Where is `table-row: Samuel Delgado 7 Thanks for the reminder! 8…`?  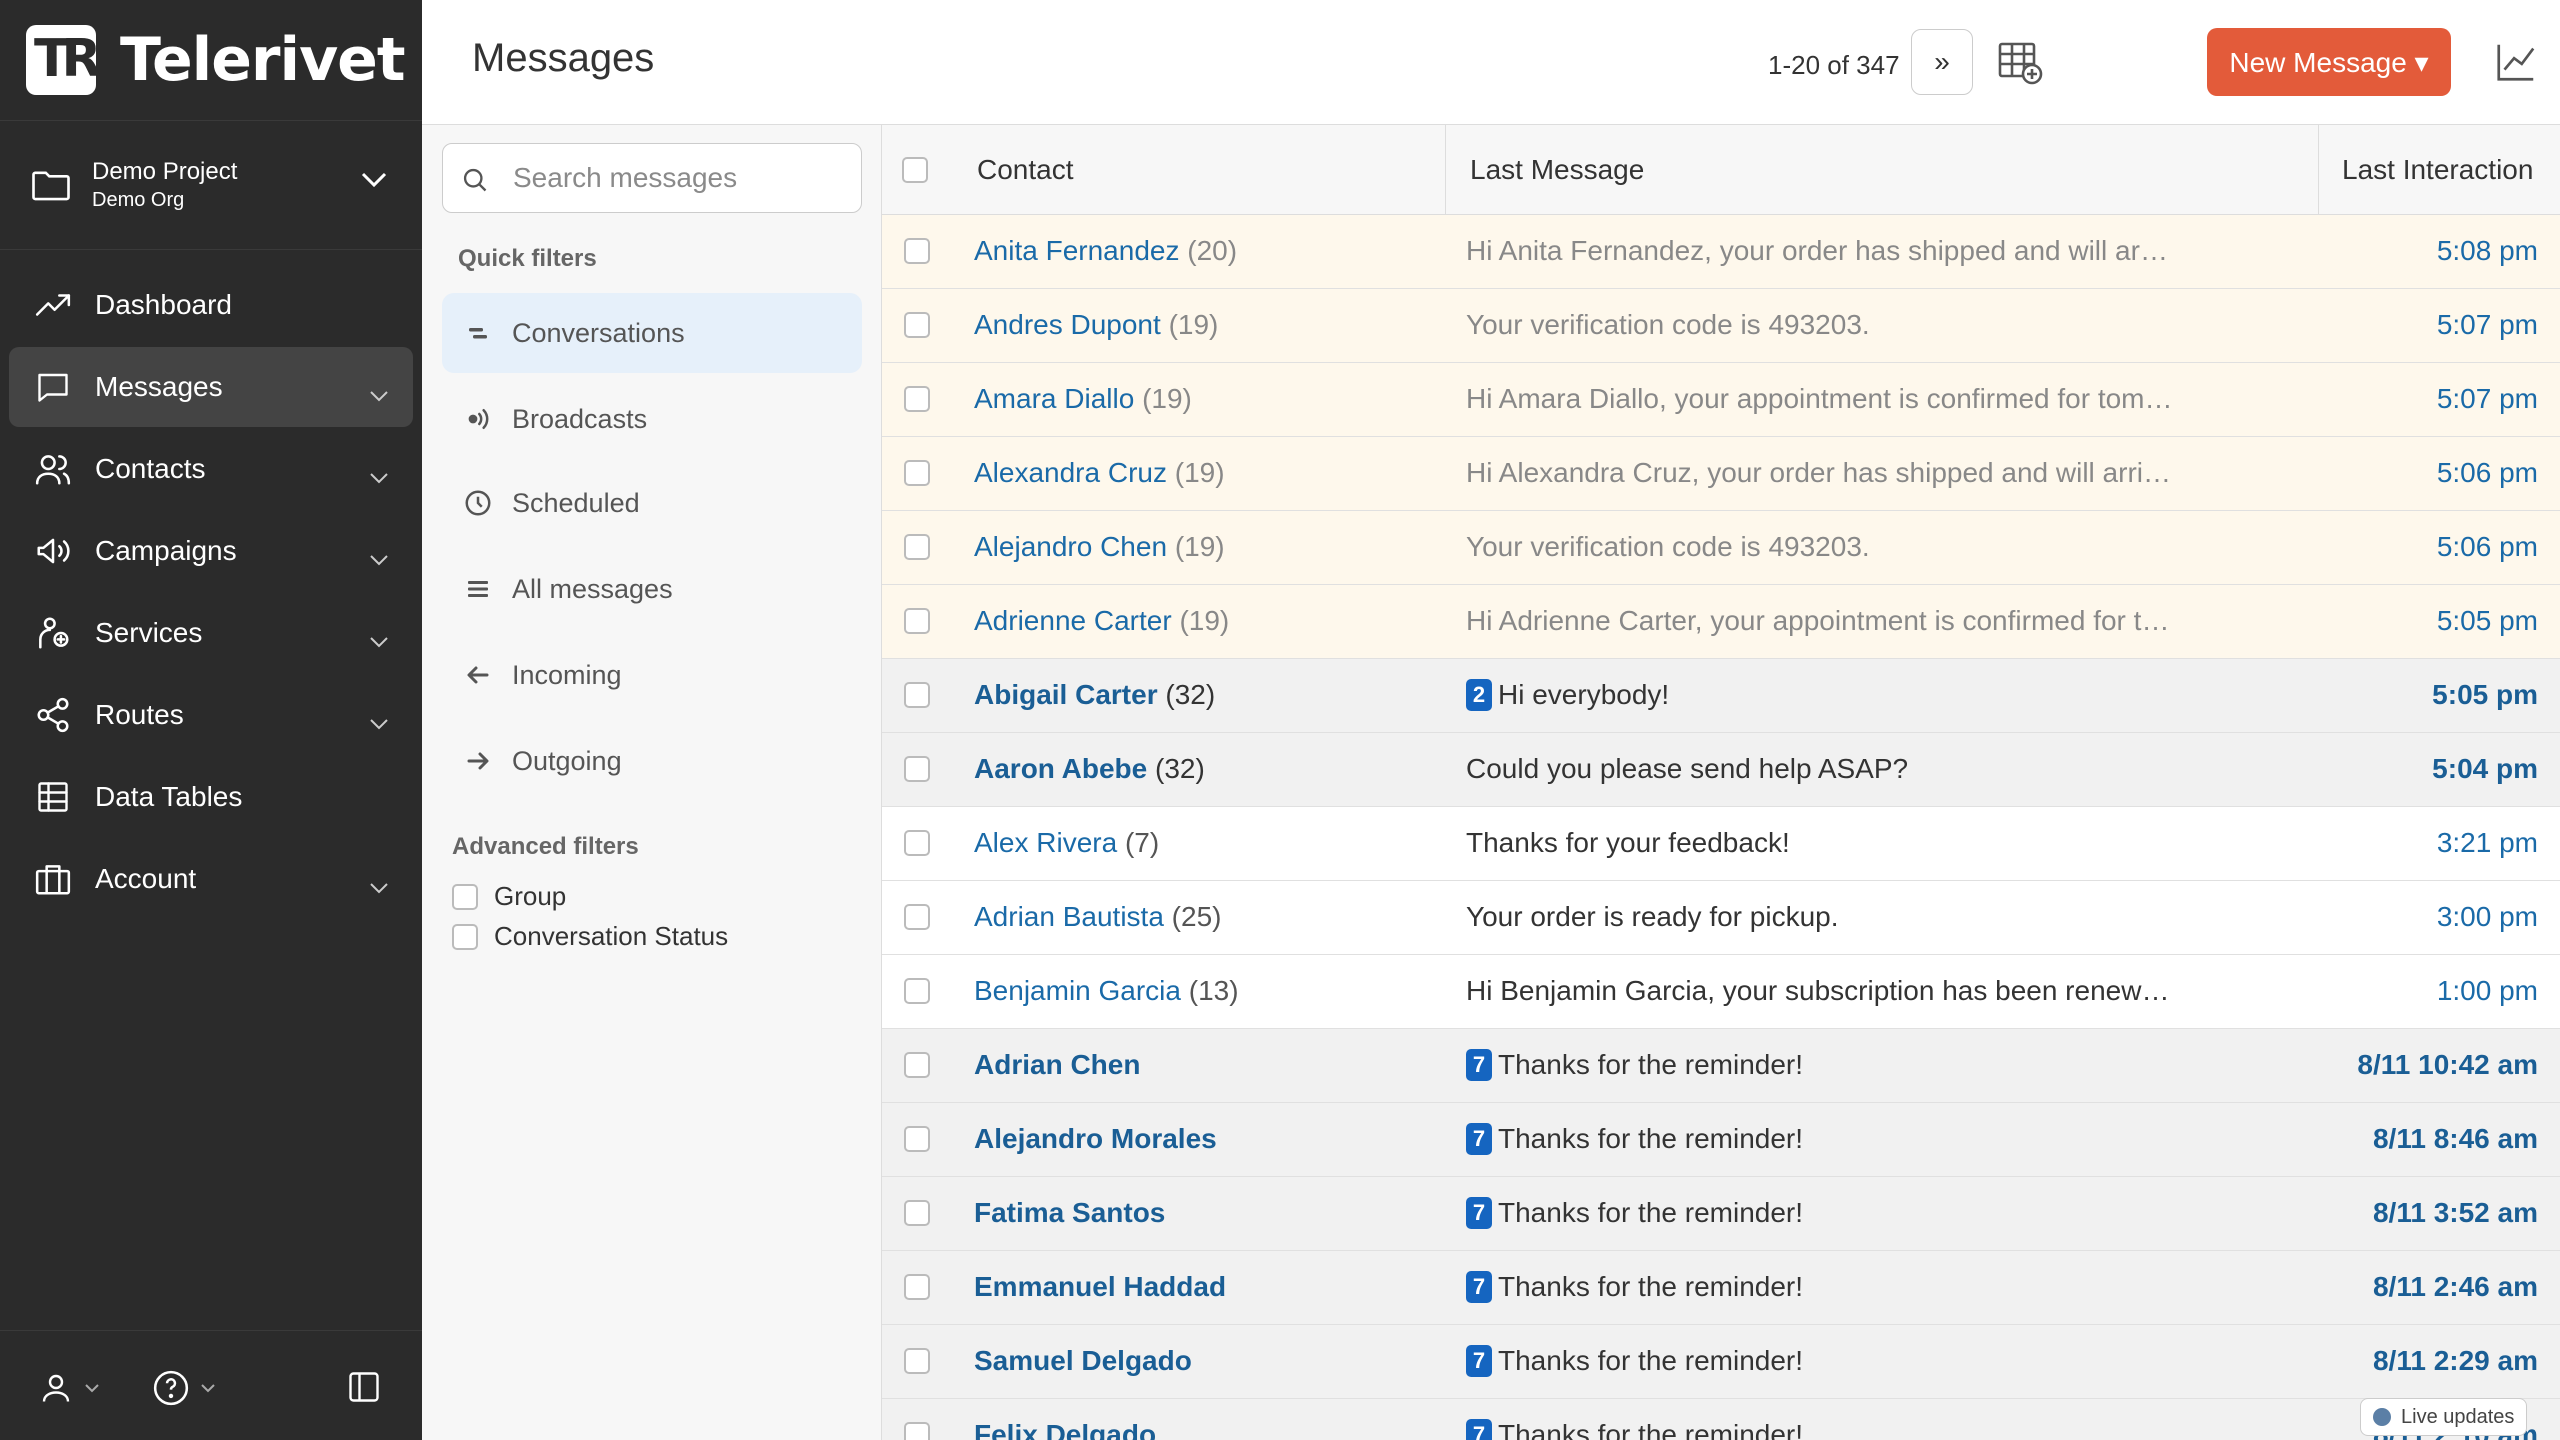 table-row: Samuel Delgado 7 Thanks for the reminder! 8… is located at coordinates (1721, 1362).